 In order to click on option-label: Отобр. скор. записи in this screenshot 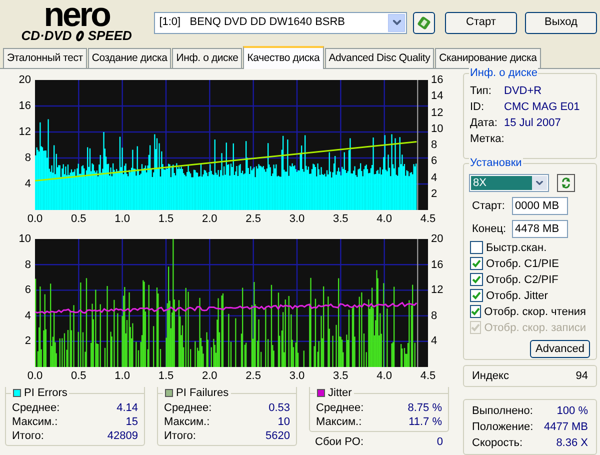, I will do `click(535, 328)`.